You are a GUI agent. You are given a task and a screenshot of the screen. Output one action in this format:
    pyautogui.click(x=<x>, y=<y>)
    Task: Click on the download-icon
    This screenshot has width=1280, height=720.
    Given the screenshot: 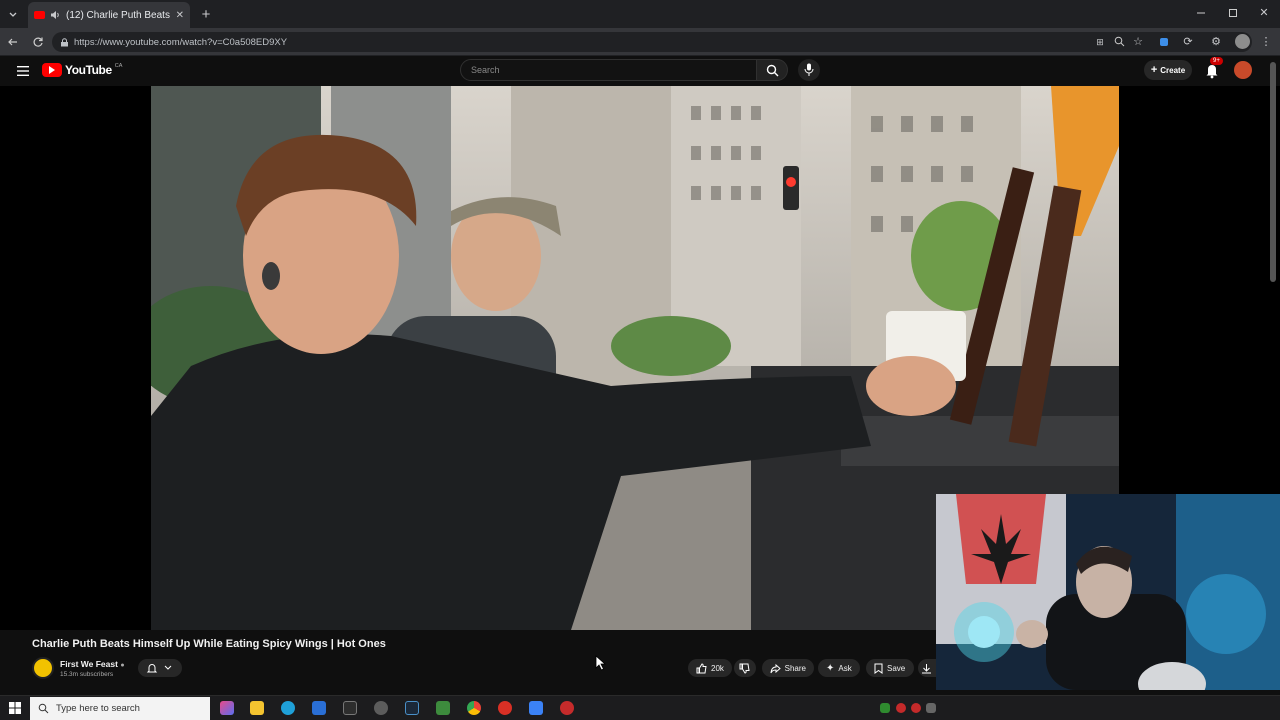 What is the action you would take?
    pyautogui.click(x=926, y=668)
    